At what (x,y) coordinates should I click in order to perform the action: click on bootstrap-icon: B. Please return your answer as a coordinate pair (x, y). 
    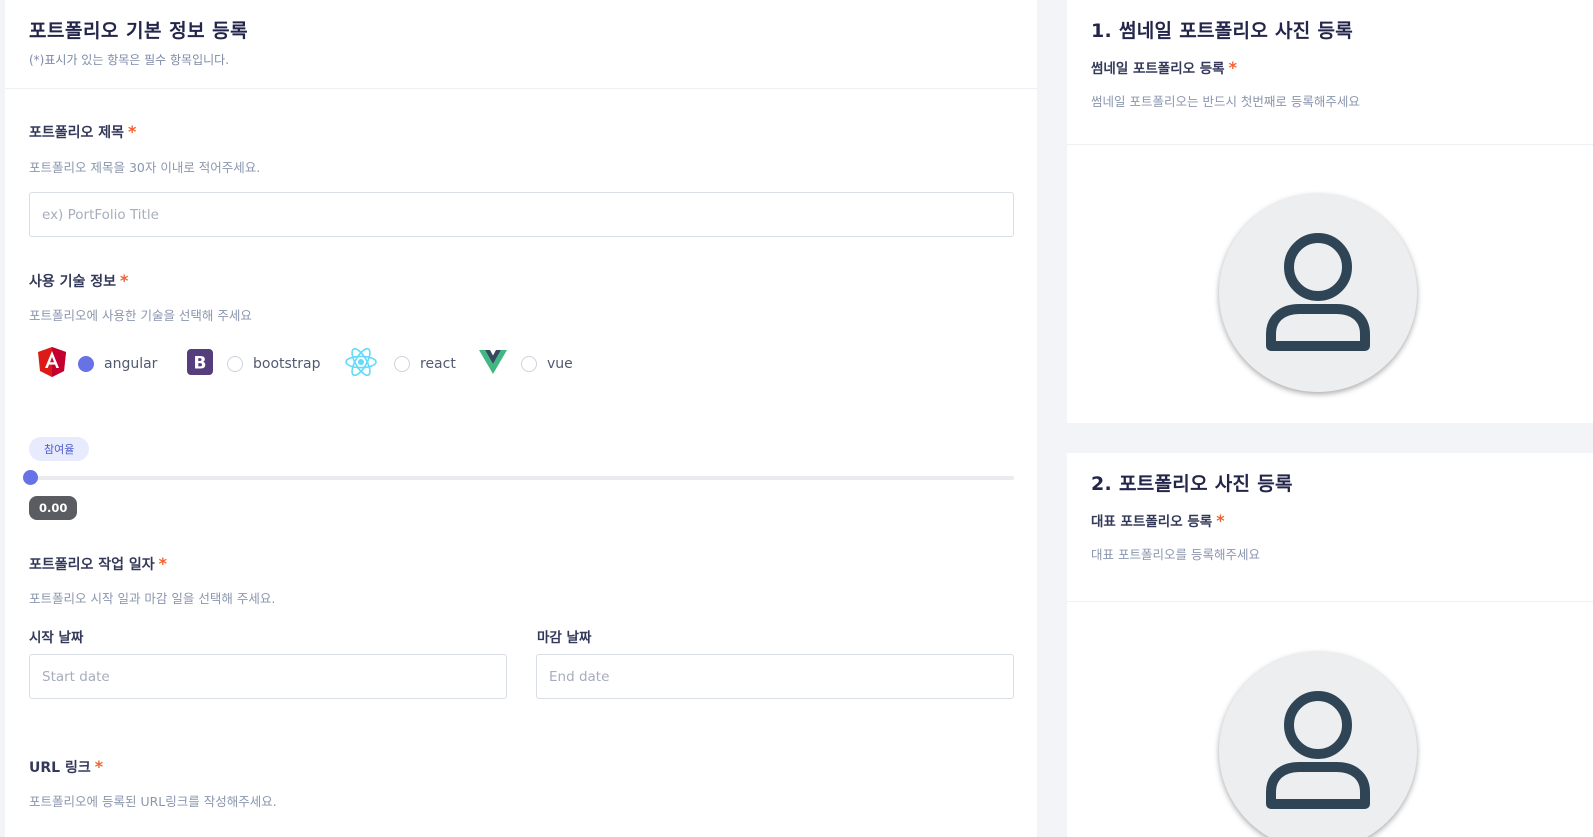
    Looking at the image, I should click on (200, 364).